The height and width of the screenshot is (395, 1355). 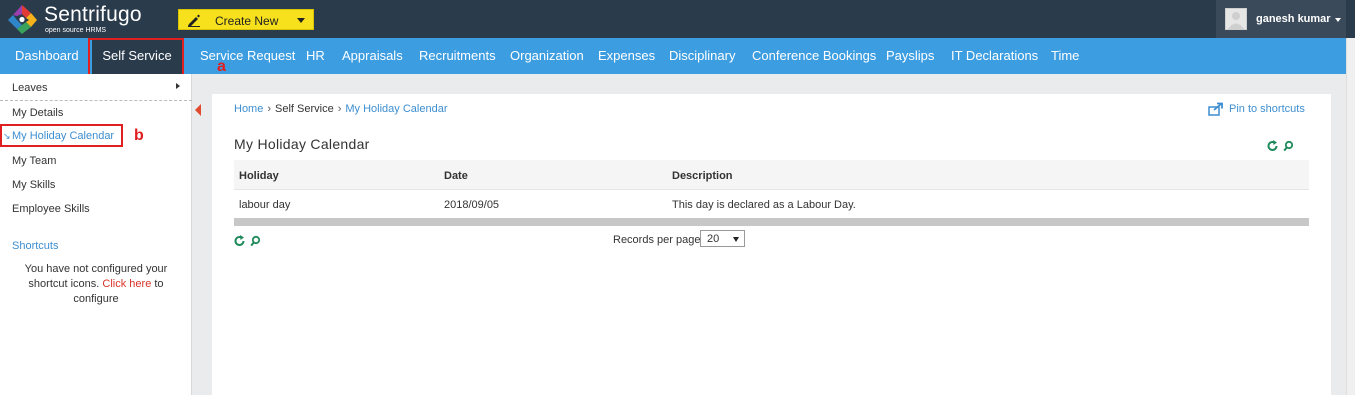 What do you see at coordinates (1293, 19) in the screenshot?
I see `user-name: ganesh kumar` at bounding box center [1293, 19].